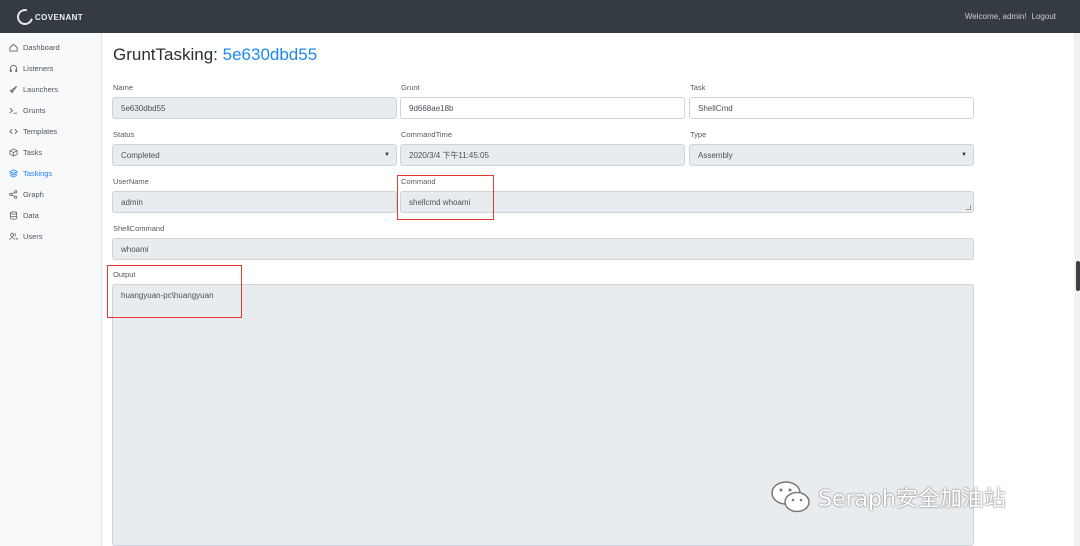 This screenshot has height=546, width=1080. I want to click on page-title-text: GruntTasking:, so click(165, 54).